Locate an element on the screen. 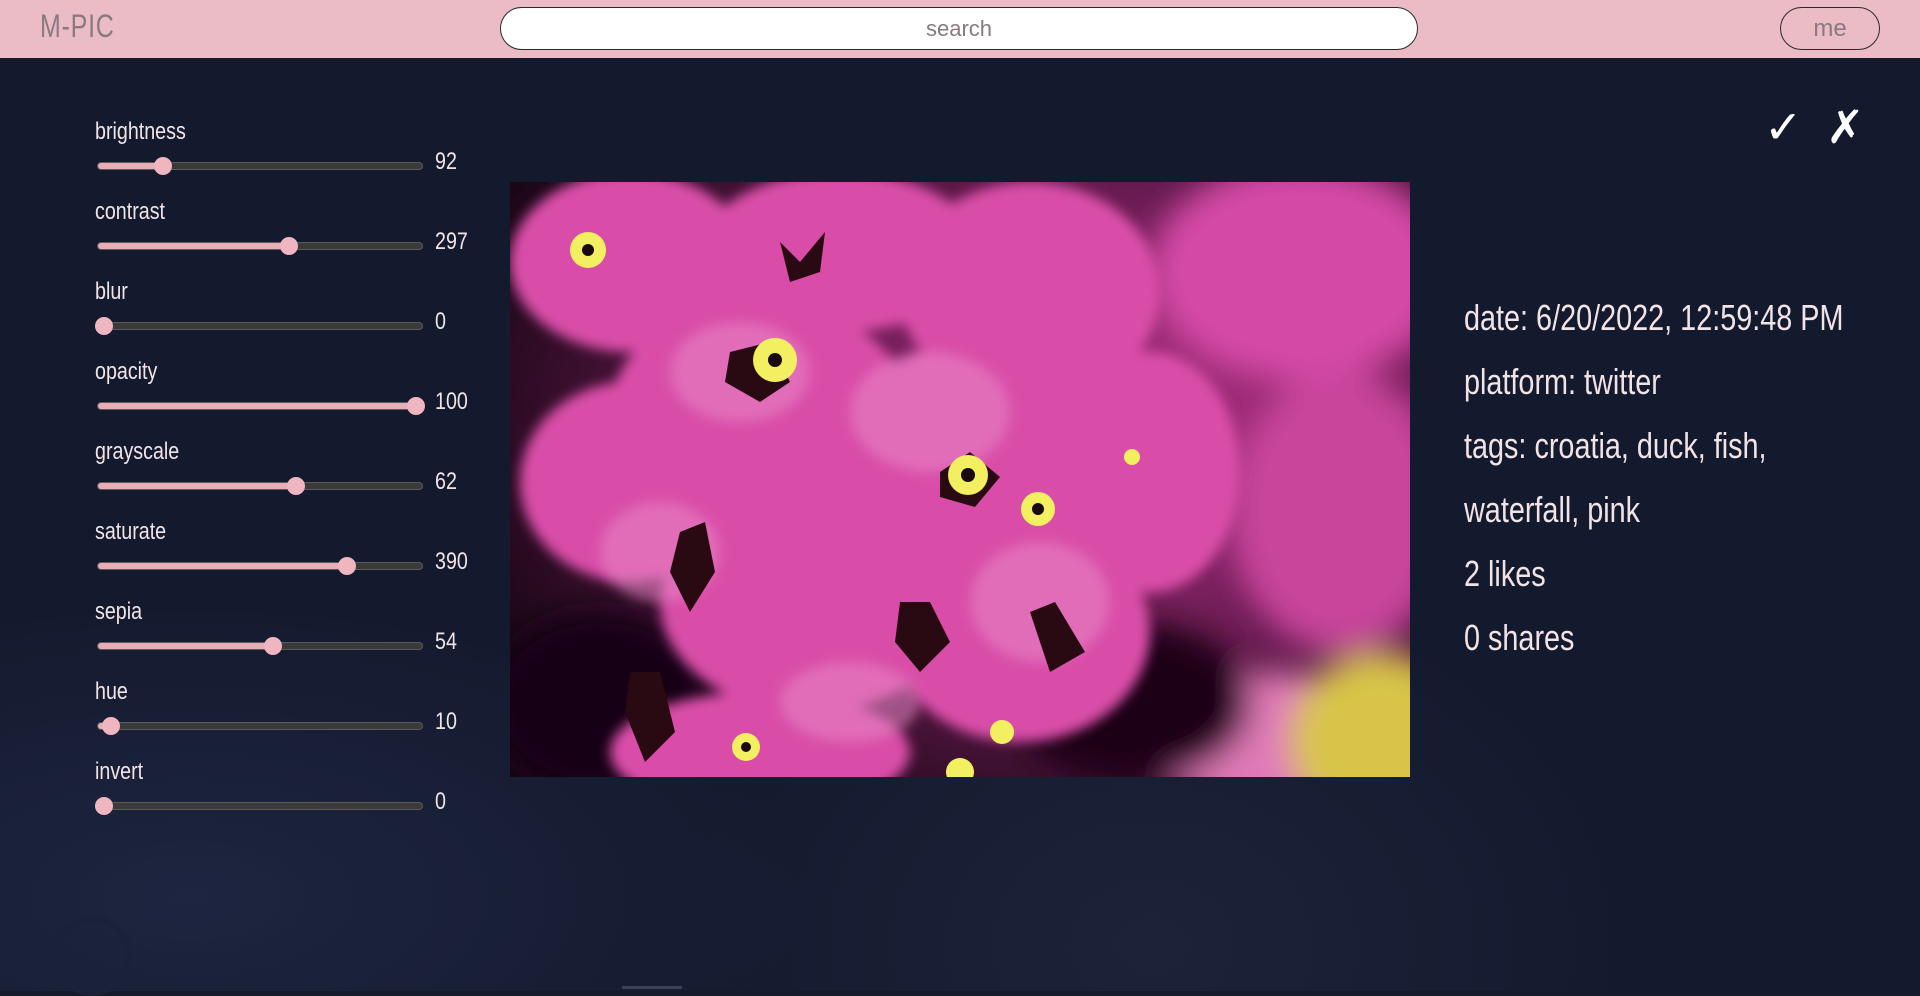  control-label: blur is located at coordinates (111, 291).